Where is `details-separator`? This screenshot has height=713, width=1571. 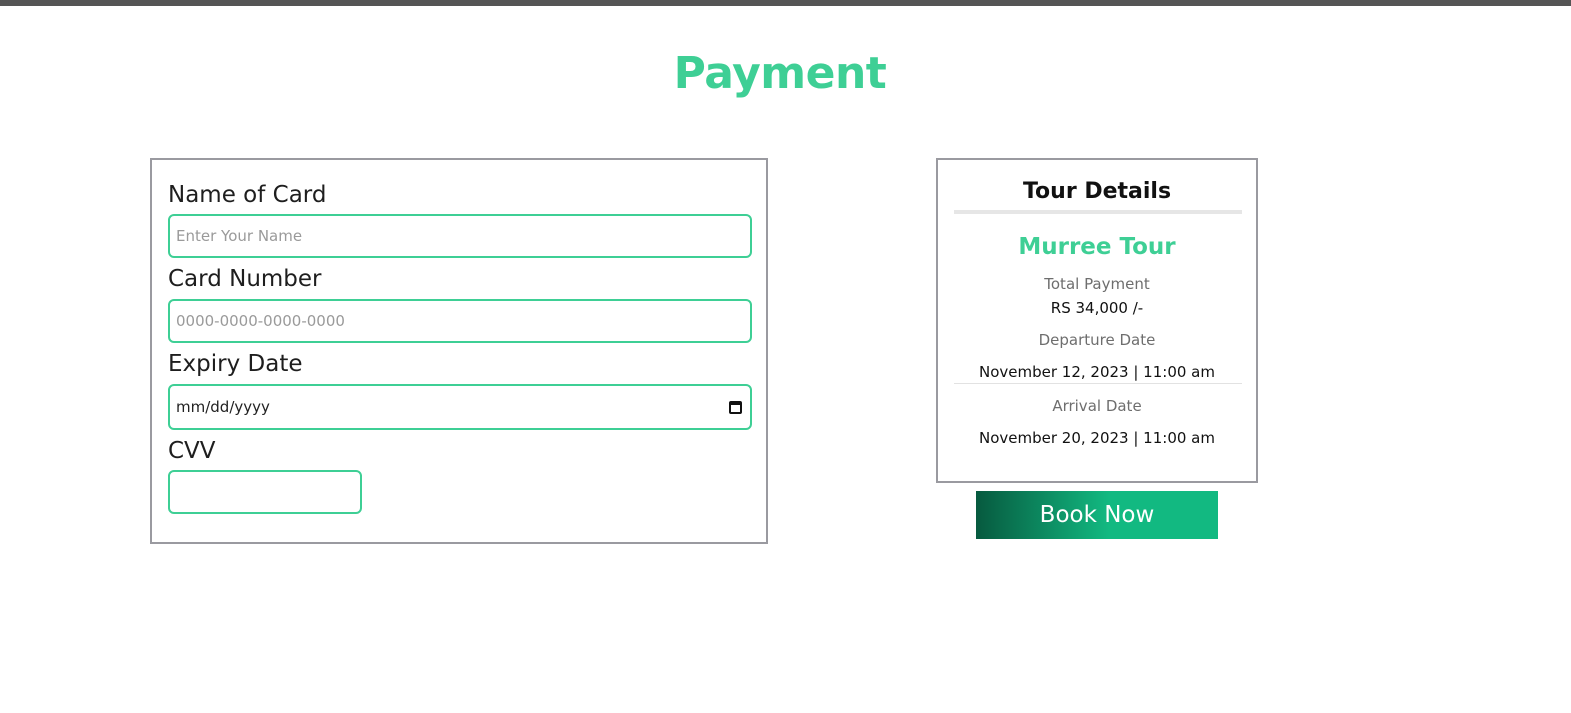 details-separator is located at coordinates (1098, 383).